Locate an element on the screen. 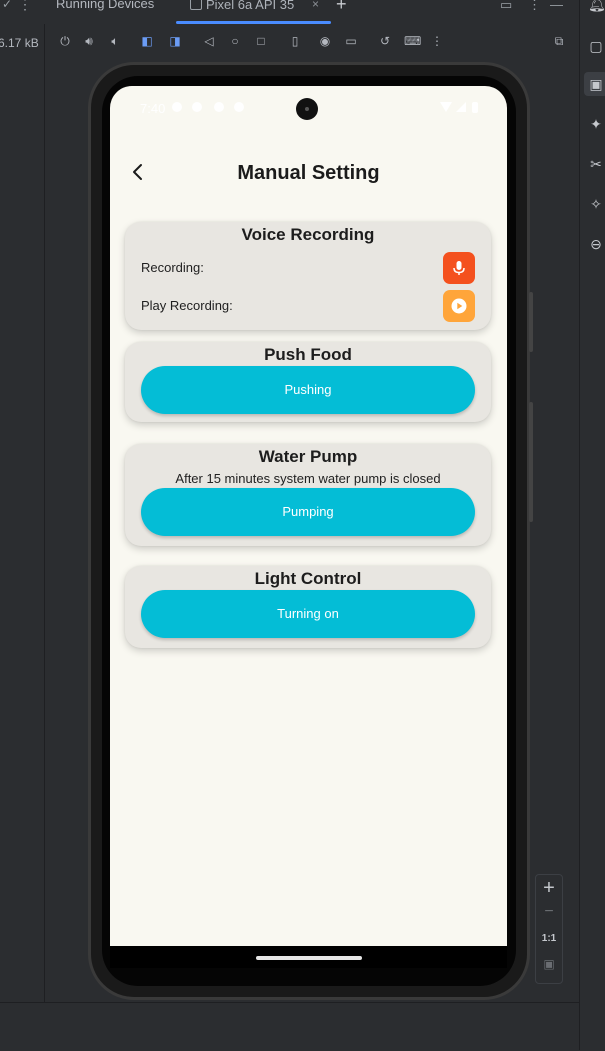 Image resolution: width=605 pixels, height=1051 pixels. zoom-in-button: + is located at coordinates (549, 888).